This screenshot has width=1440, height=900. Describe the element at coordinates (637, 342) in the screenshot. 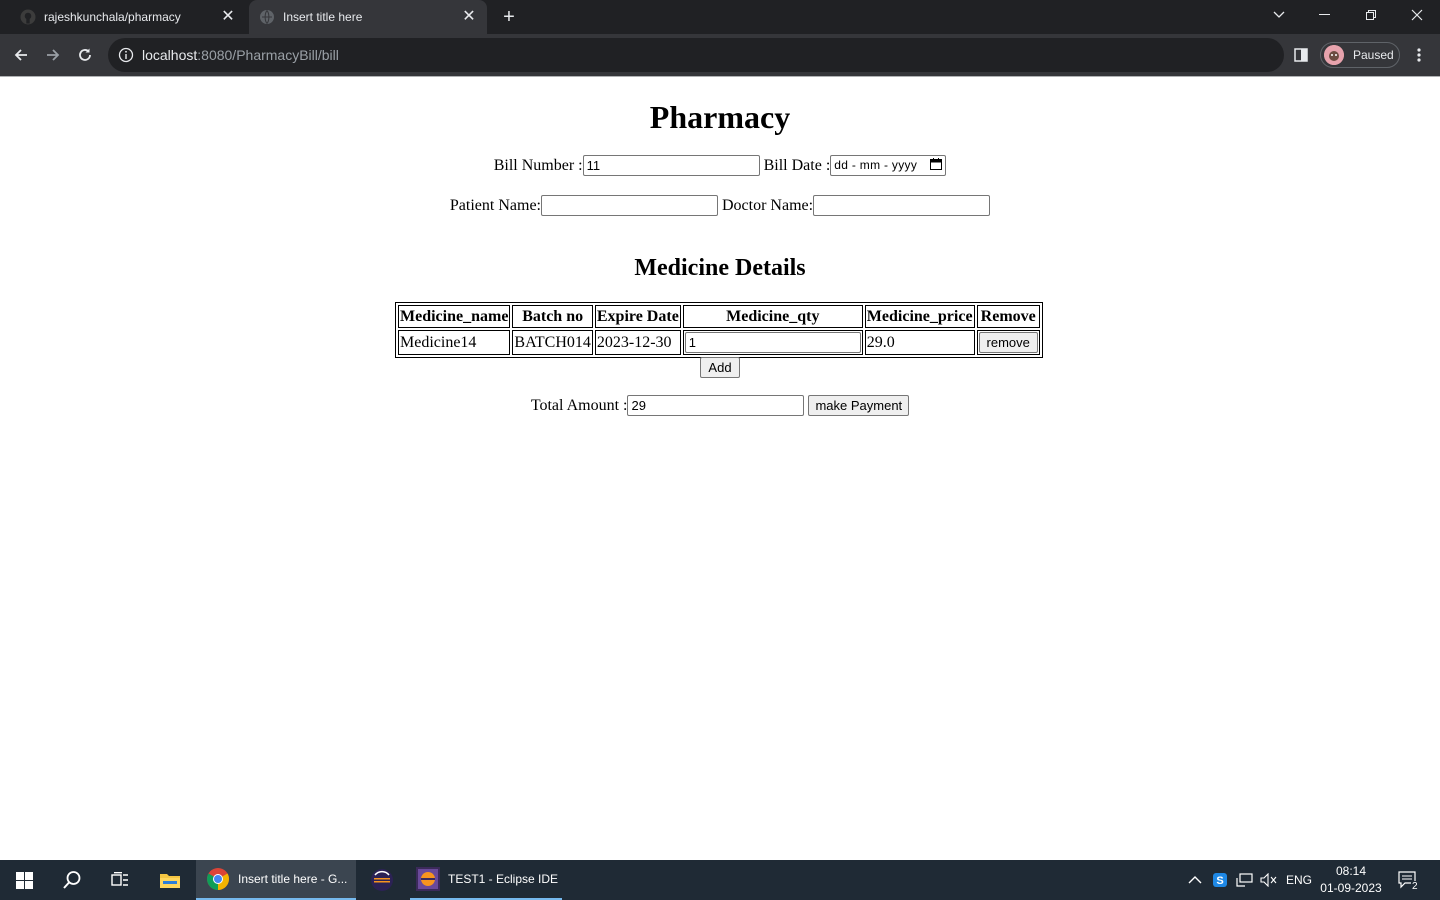

I see `expire-date-cell: 2023-12-30` at that location.